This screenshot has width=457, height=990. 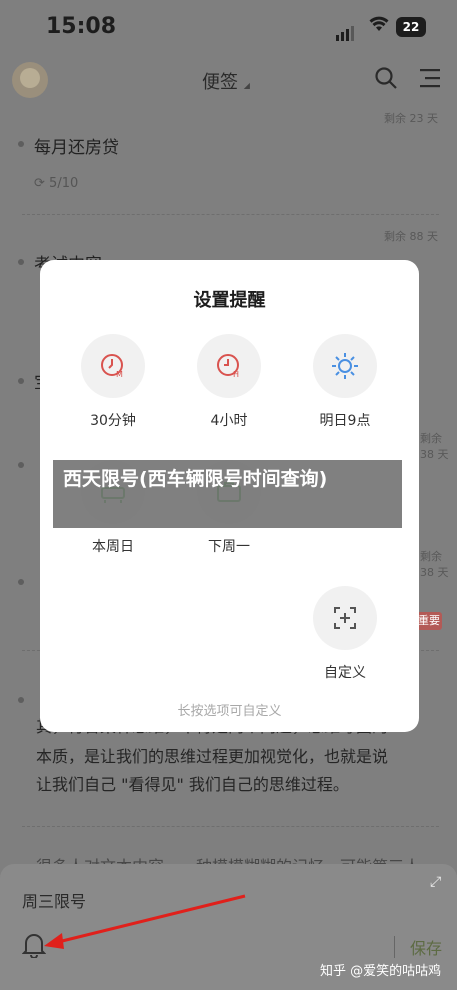 What do you see at coordinates (113, 366) in the screenshot?
I see `clock-30-icon: M` at bounding box center [113, 366].